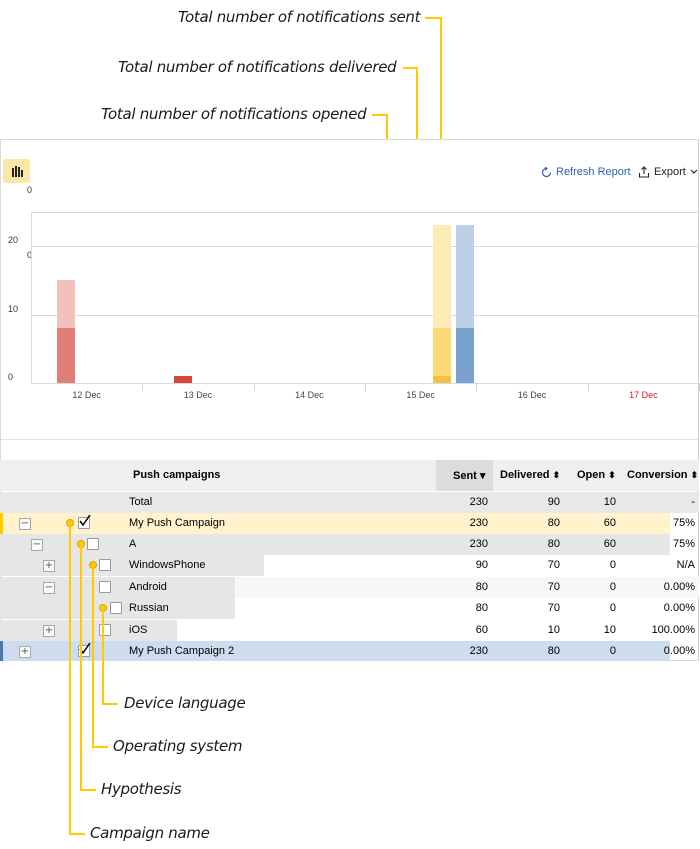 This screenshot has height=849, width=700. Describe the element at coordinates (591, 475) in the screenshot. I see `header-open-label: Open` at that location.